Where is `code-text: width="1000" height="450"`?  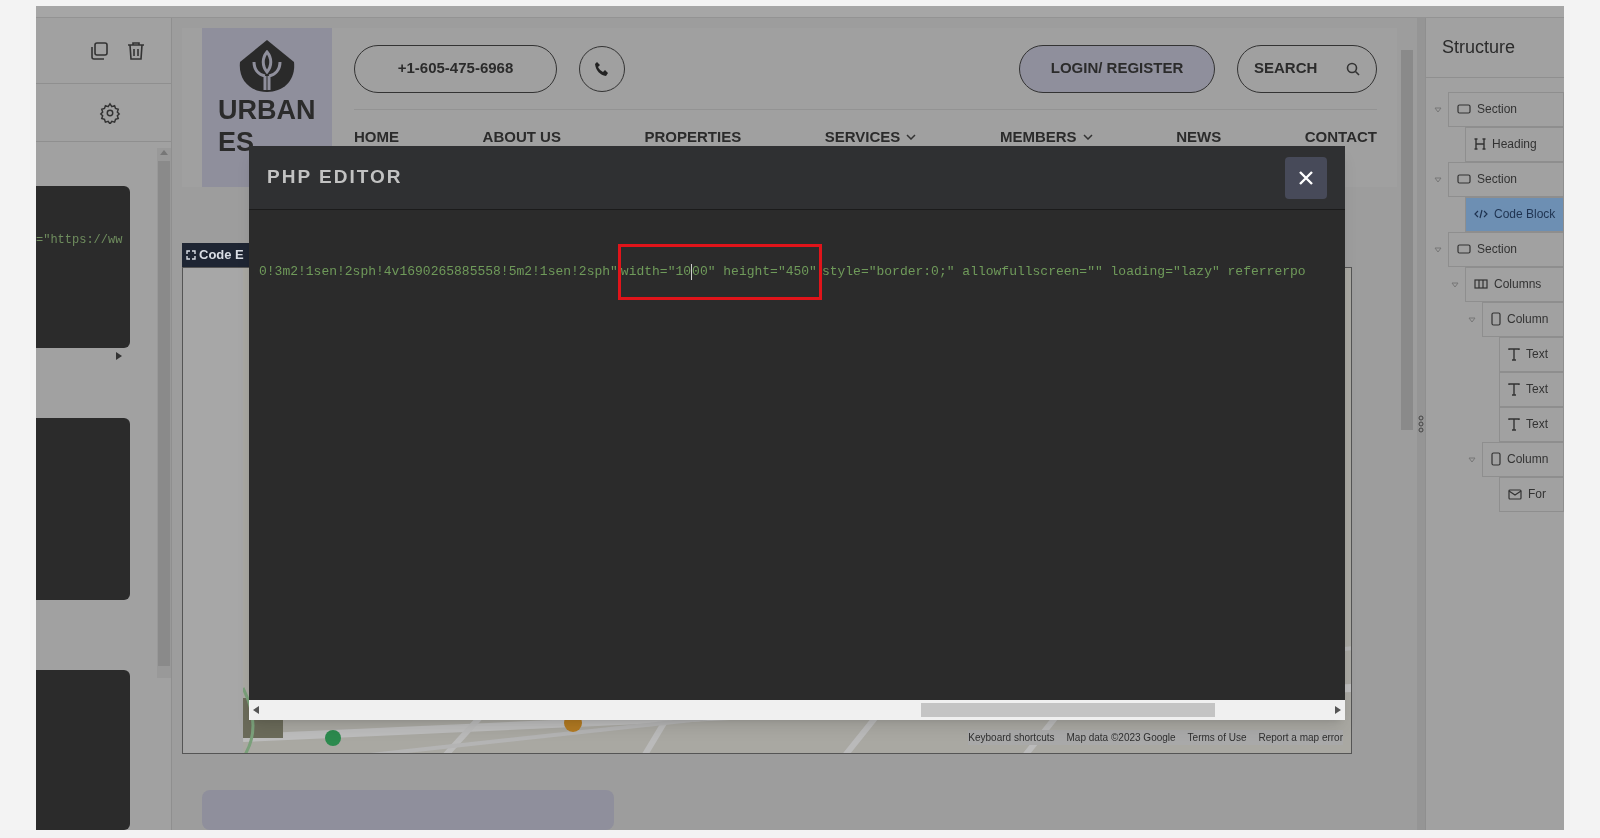 code-text: width="1000" height="450" is located at coordinates (718, 272).